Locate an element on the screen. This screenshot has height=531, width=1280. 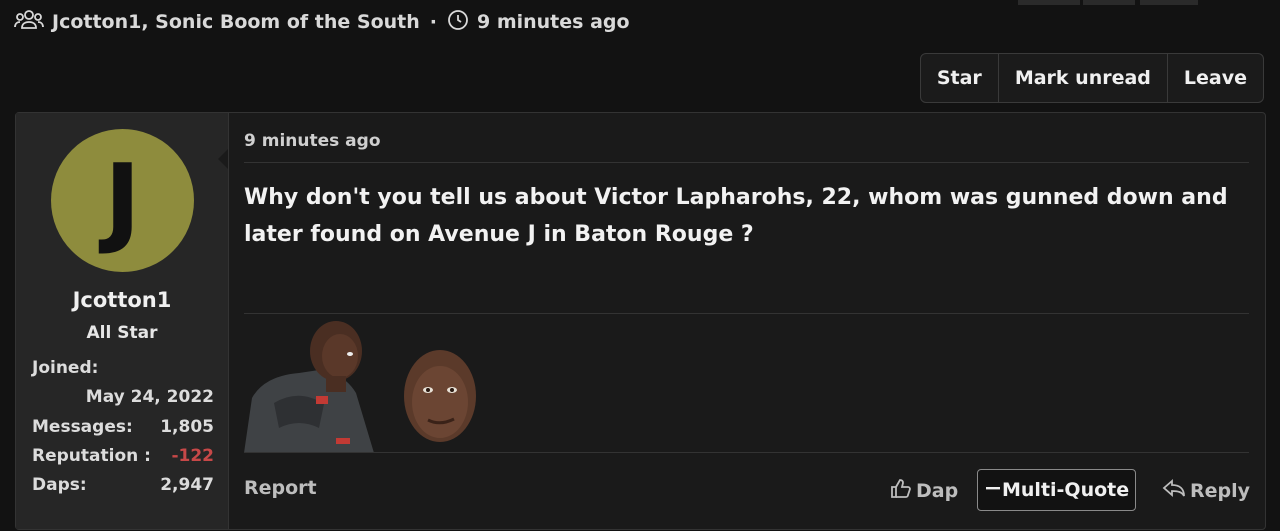
username: Jcotton1 is located at coordinates (122, 300).